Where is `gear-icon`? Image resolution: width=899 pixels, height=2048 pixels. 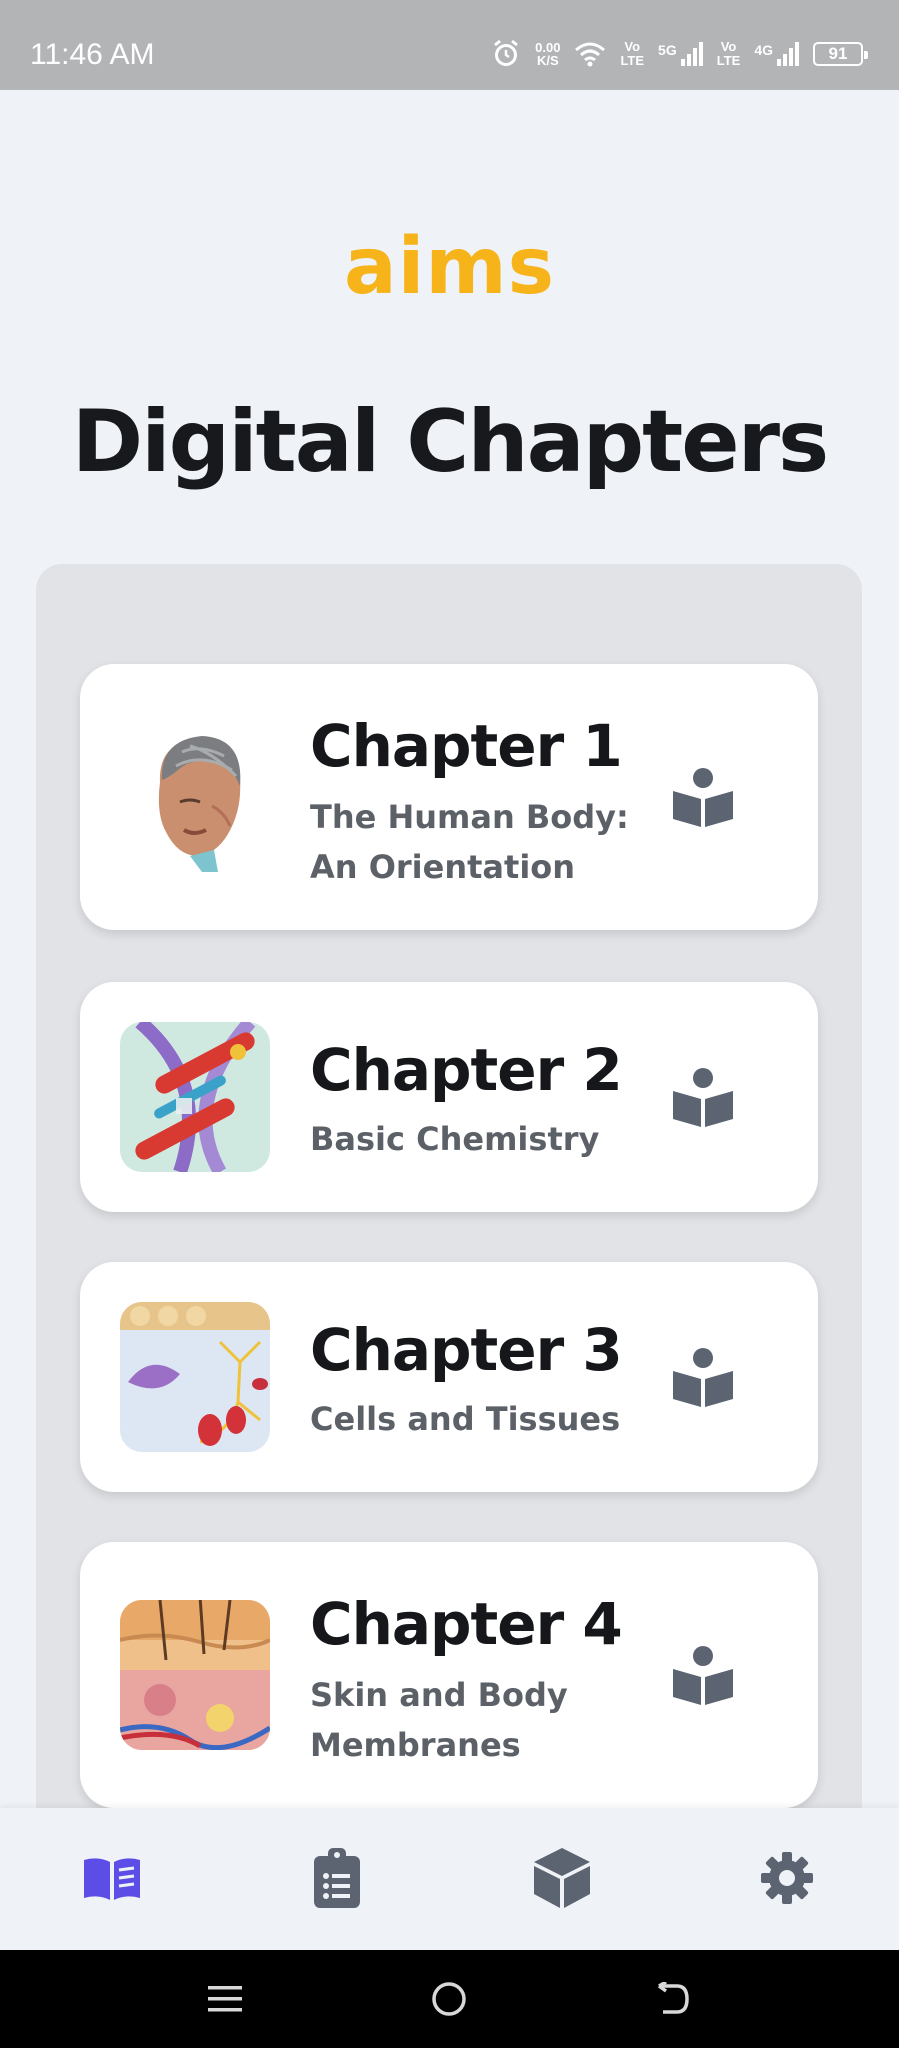
gear-icon is located at coordinates (787, 1878).